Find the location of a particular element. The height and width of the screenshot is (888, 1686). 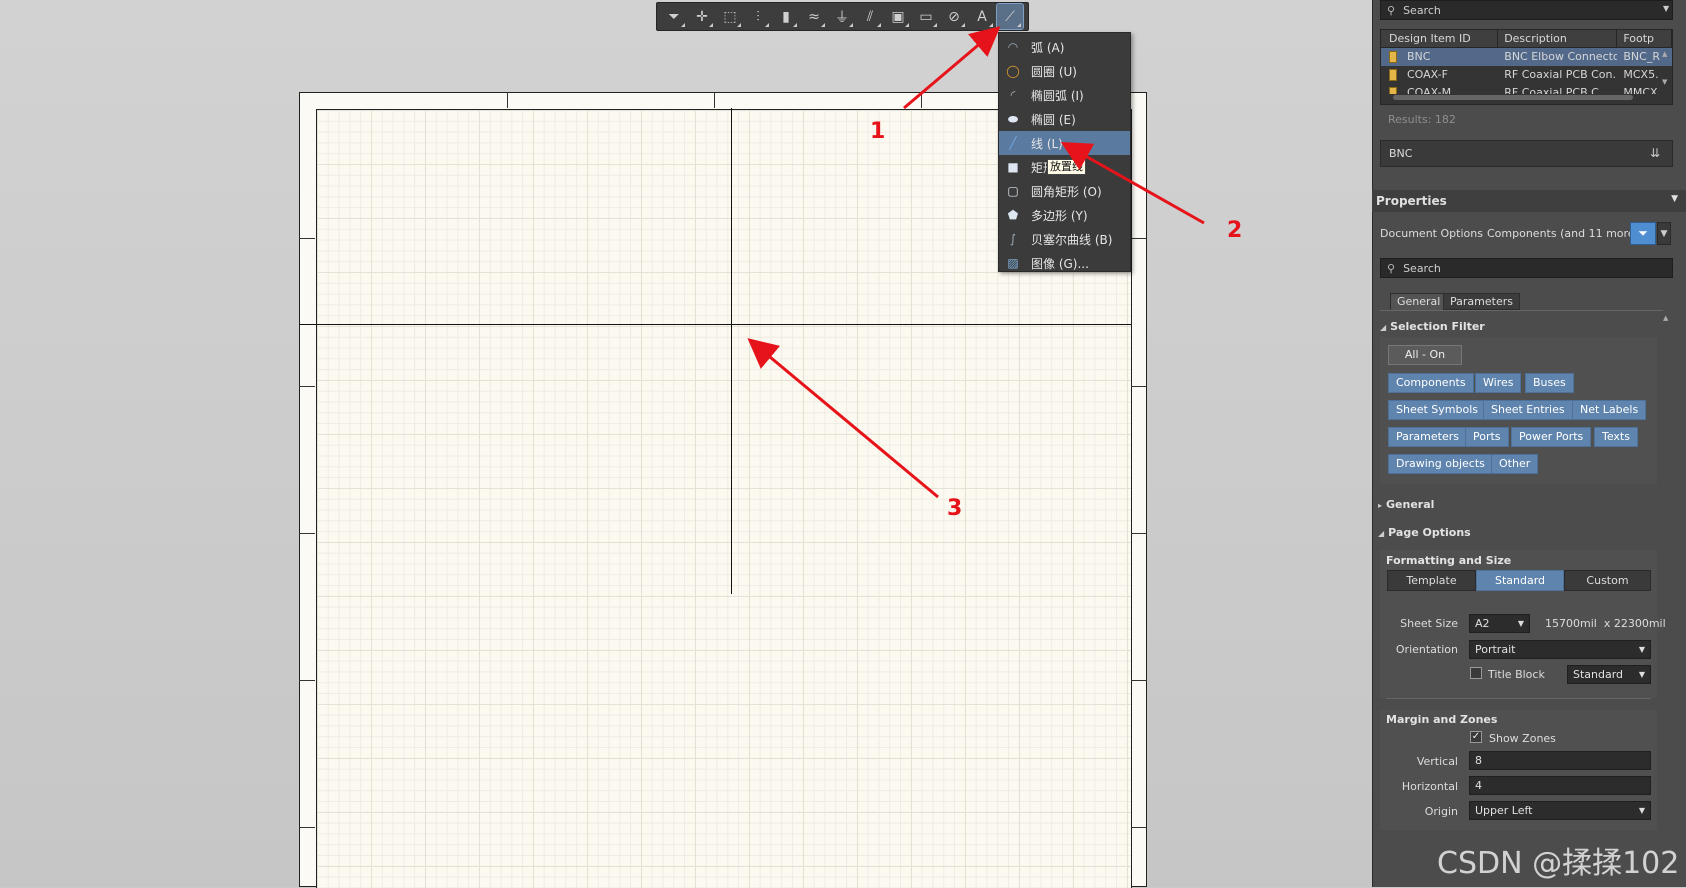

menu-item-round-rectangle: ▢ 圆角矩形 (O) is located at coordinates (1064, 191).